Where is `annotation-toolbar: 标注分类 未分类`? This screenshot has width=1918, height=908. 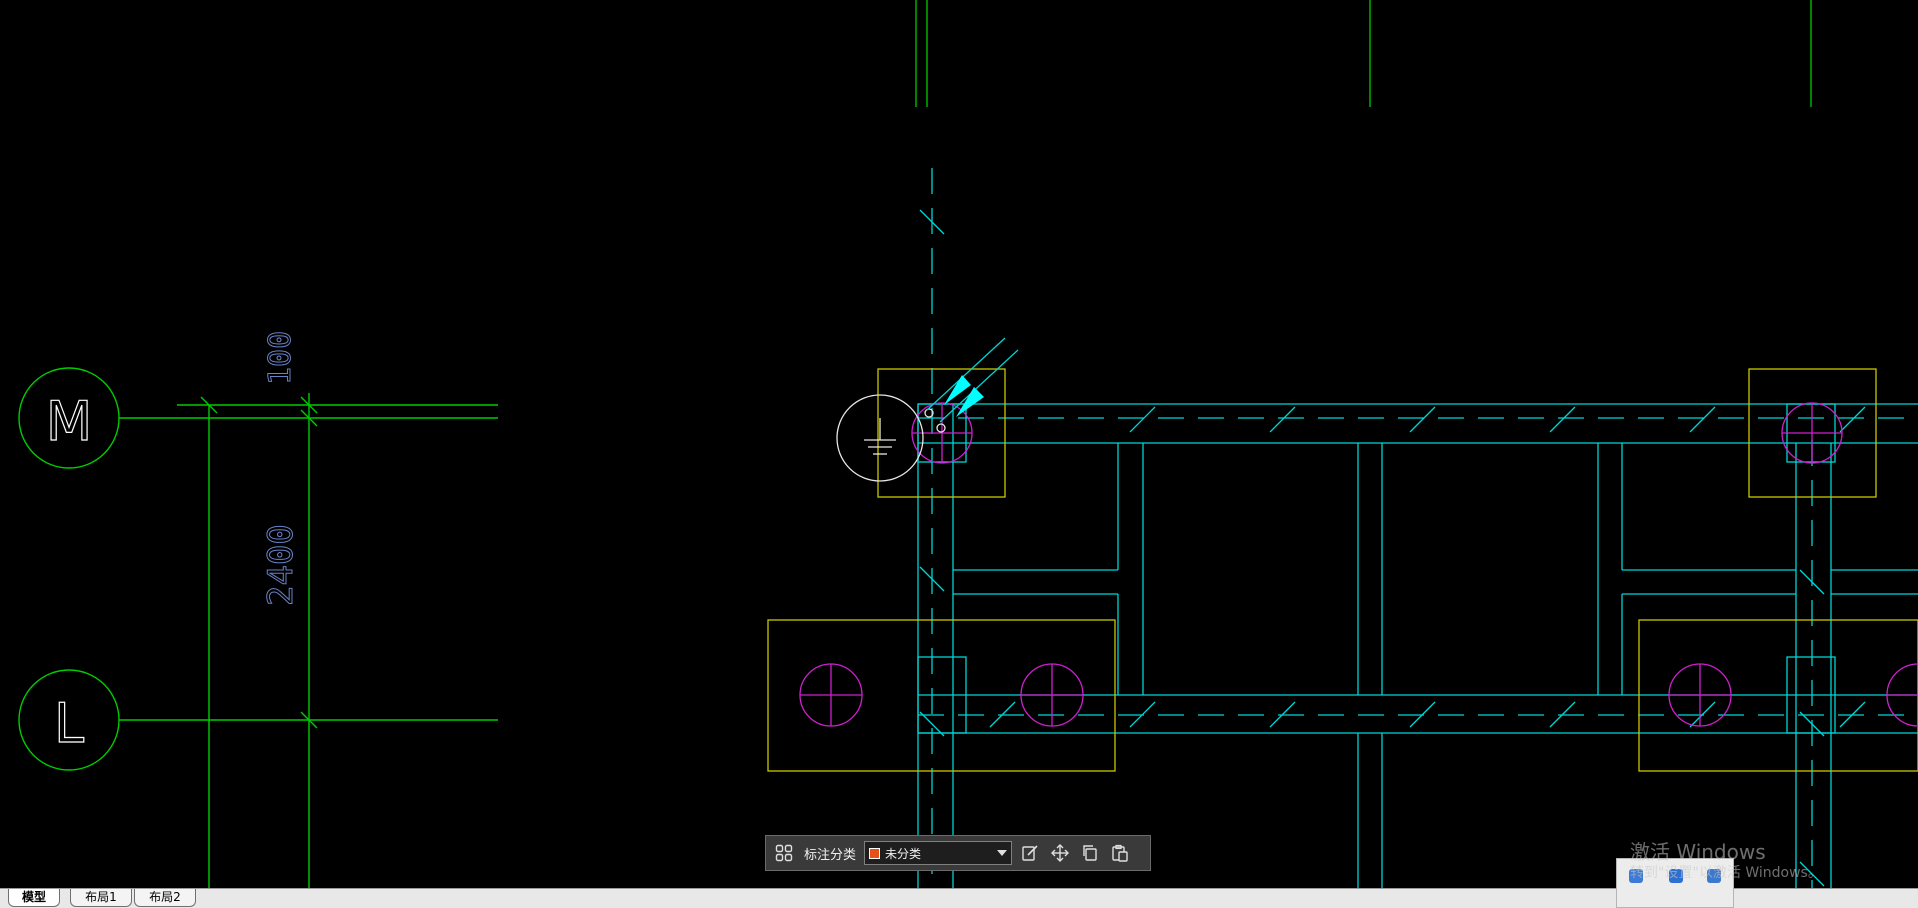
annotation-toolbar: 标注分类 未分类 is located at coordinates (958, 853).